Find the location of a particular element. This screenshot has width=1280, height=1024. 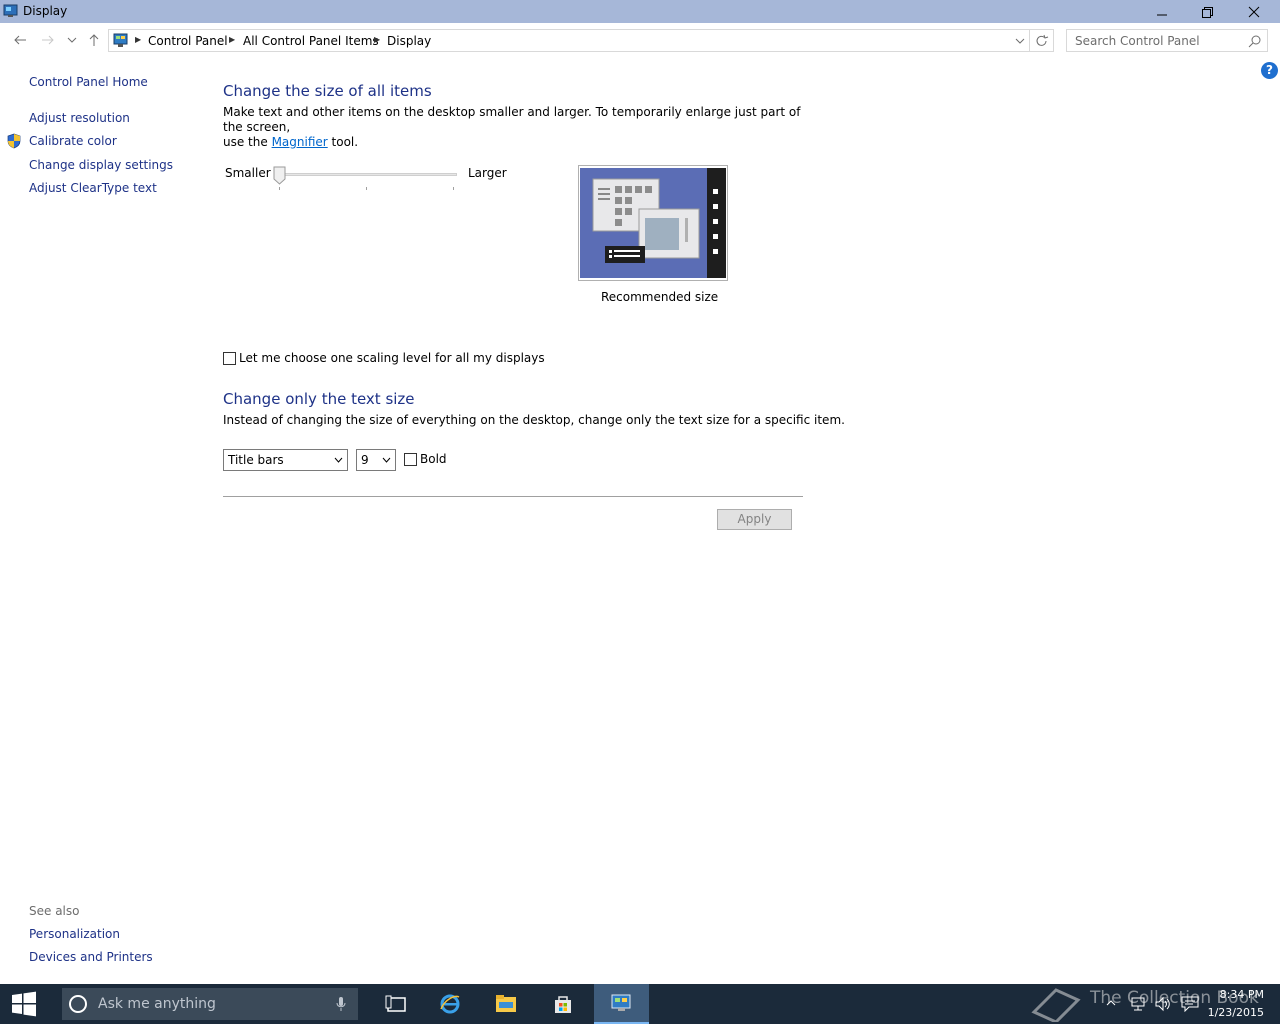

preview-caption: Recommended size is located at coordinates (660, 297).